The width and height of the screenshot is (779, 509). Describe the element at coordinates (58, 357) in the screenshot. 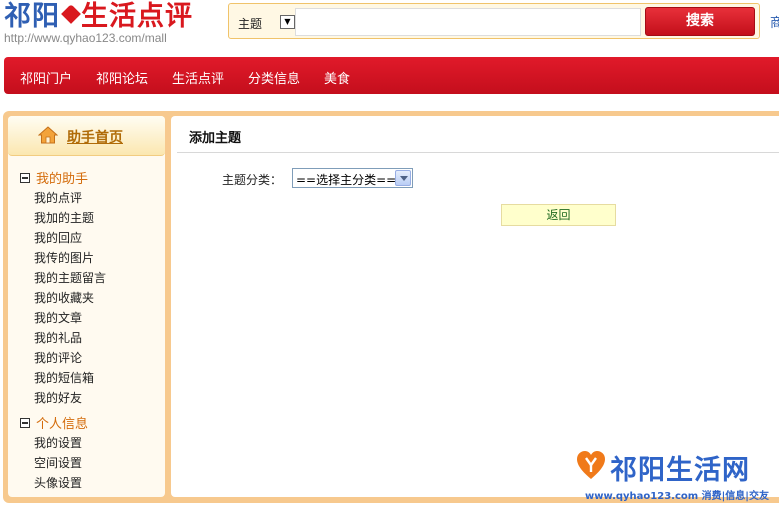

I see `sidebar-item-my-comments: 我的评论` at that location.